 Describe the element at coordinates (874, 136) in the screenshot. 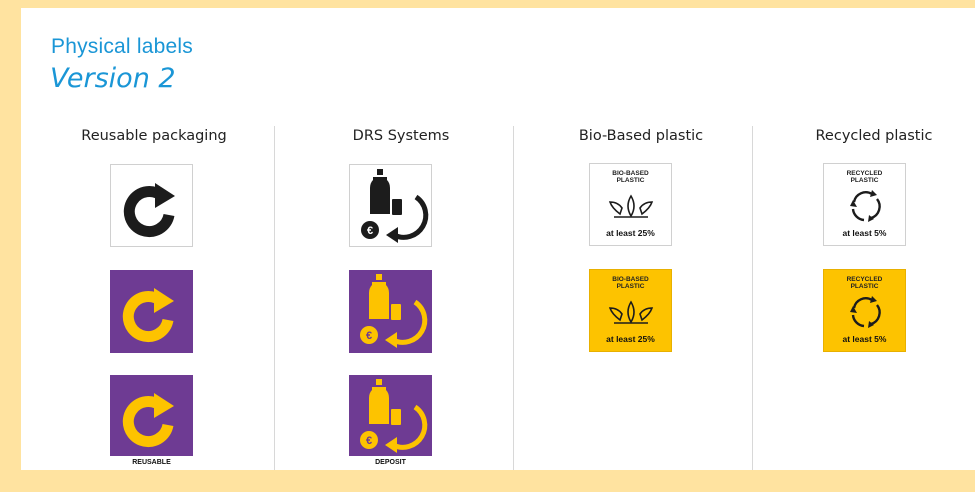

I see `column-heading-recycled: Recycled plastic` at that location.